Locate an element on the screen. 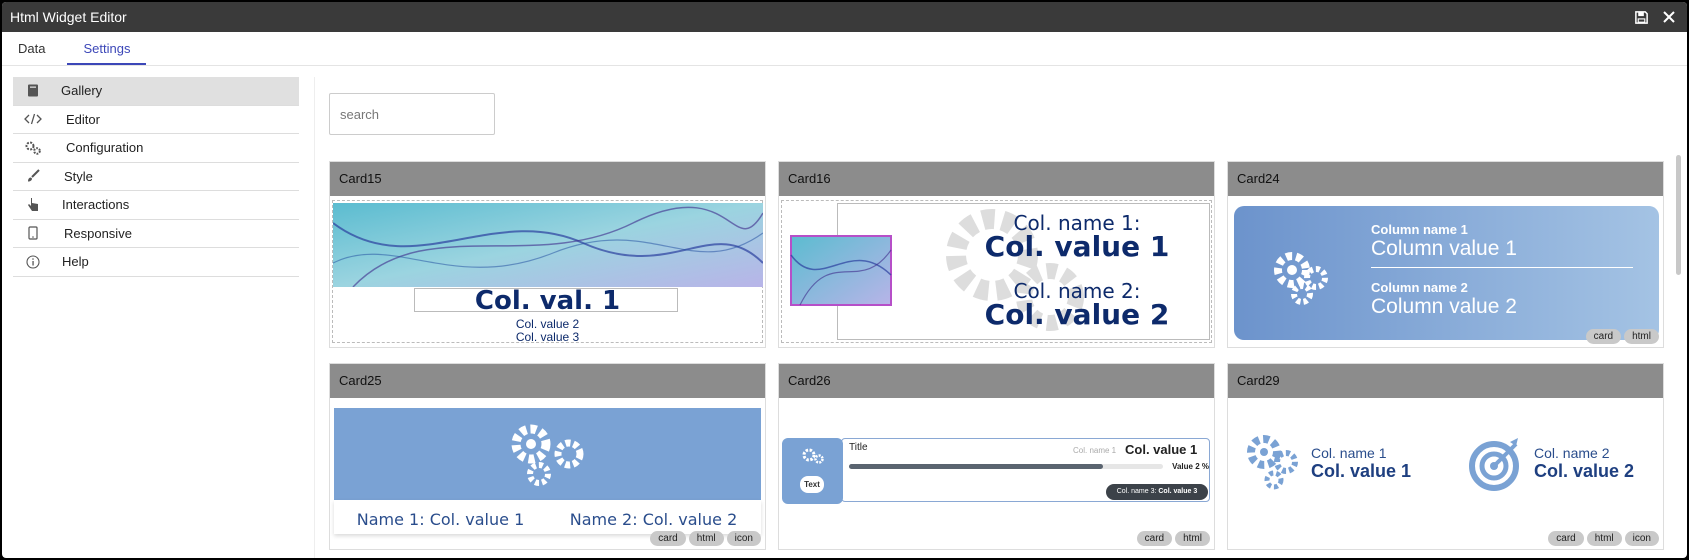 This screenshot has height=560, width=1689. target-icon is located at coordinates (1494, 464).